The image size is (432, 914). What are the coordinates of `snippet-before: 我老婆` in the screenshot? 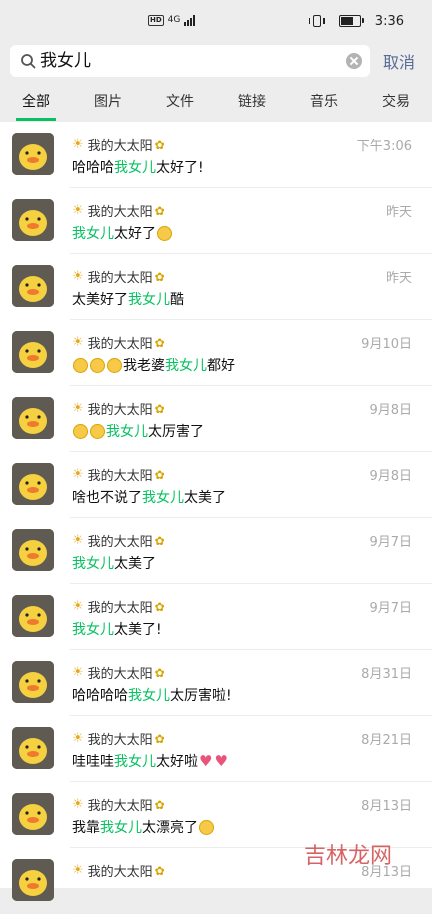 It's located at (144, 366).